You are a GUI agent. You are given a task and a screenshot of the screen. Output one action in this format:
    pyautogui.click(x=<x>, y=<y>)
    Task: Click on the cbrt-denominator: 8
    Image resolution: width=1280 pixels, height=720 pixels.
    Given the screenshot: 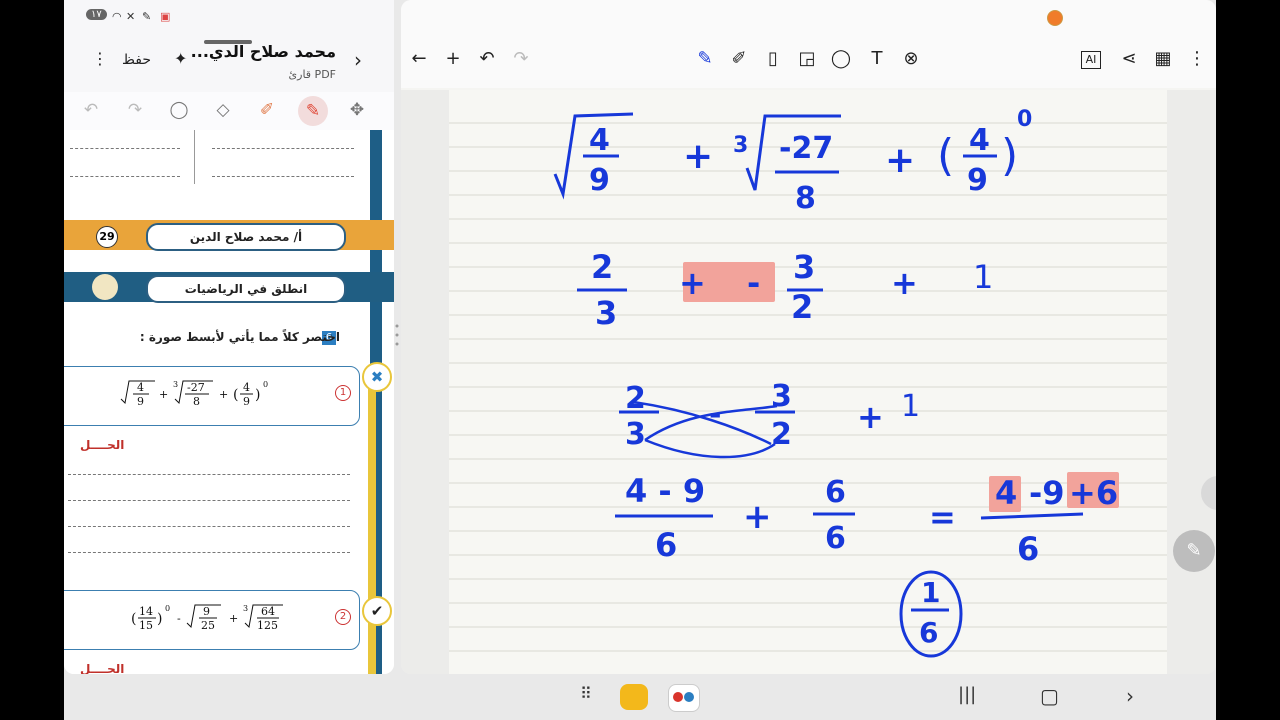 What is the action you would take?
    pyautogui.click(x=196, y=401)
    